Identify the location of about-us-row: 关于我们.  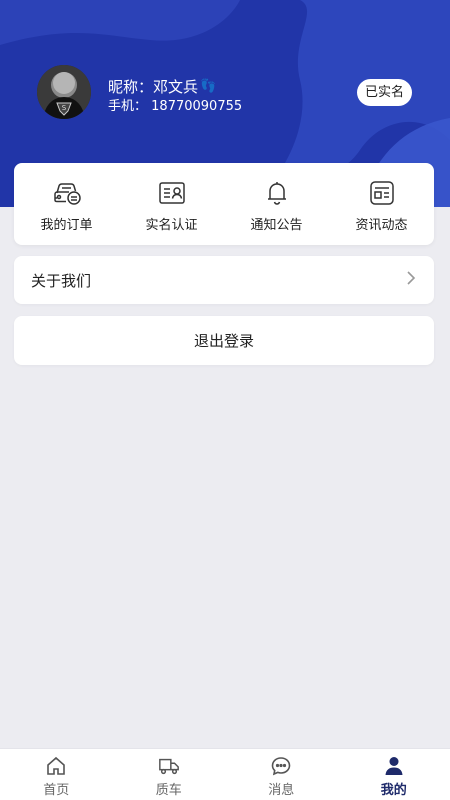
(224, 280).